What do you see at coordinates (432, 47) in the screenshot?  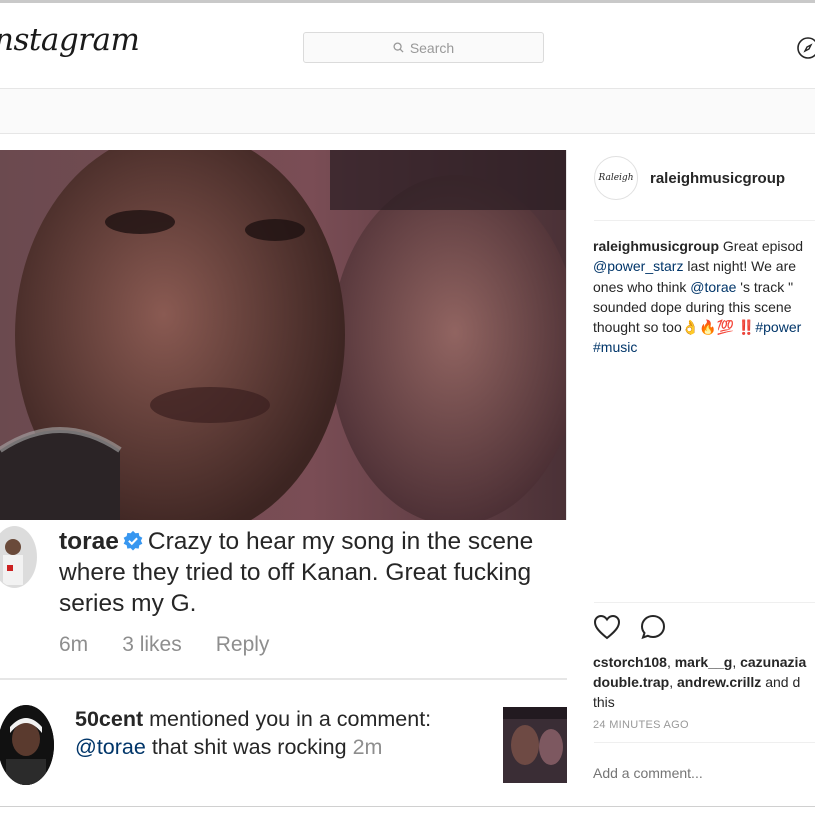 I see `search-placeholder: Search` at bounding box center [432, 47].